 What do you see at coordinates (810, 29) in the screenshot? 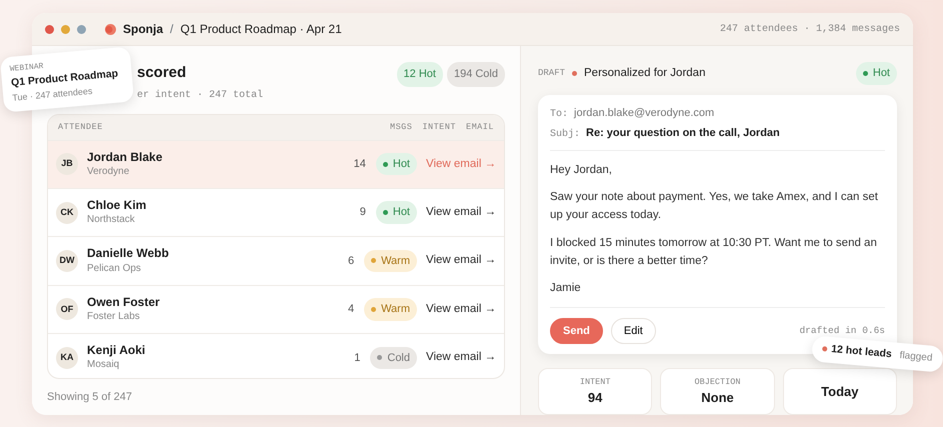
I see `summary-text: 247 attendees · 1,384 messages` at bounding box center [810, 29].